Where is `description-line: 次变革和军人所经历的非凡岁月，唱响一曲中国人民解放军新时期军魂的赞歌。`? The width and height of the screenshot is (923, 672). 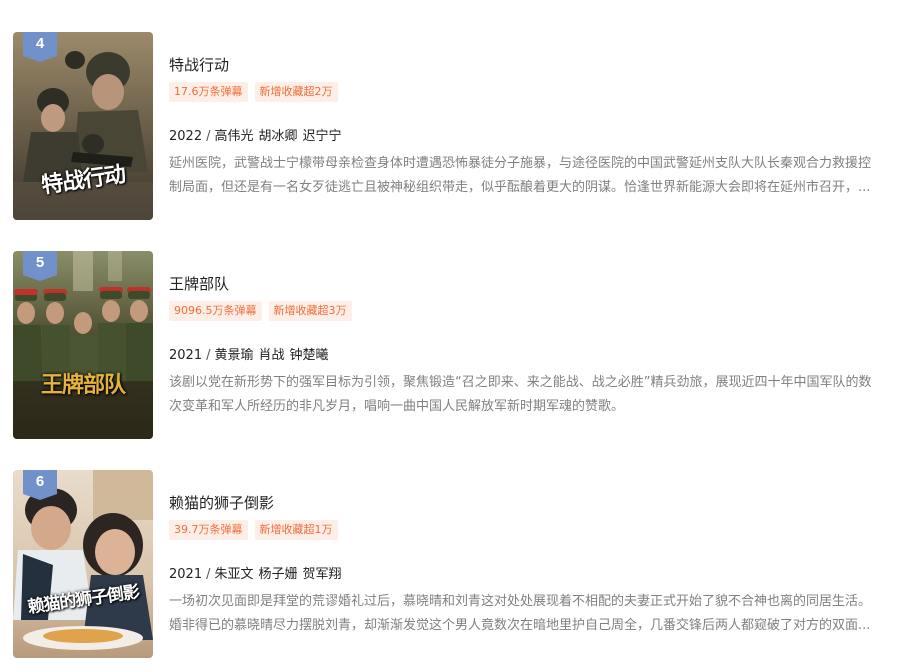 description-line: 次变革和军人所经历的非凡岁月，唱响一曲中国人民解放军新时期军魂的赞歌。 is located at coordinates (397, 406).